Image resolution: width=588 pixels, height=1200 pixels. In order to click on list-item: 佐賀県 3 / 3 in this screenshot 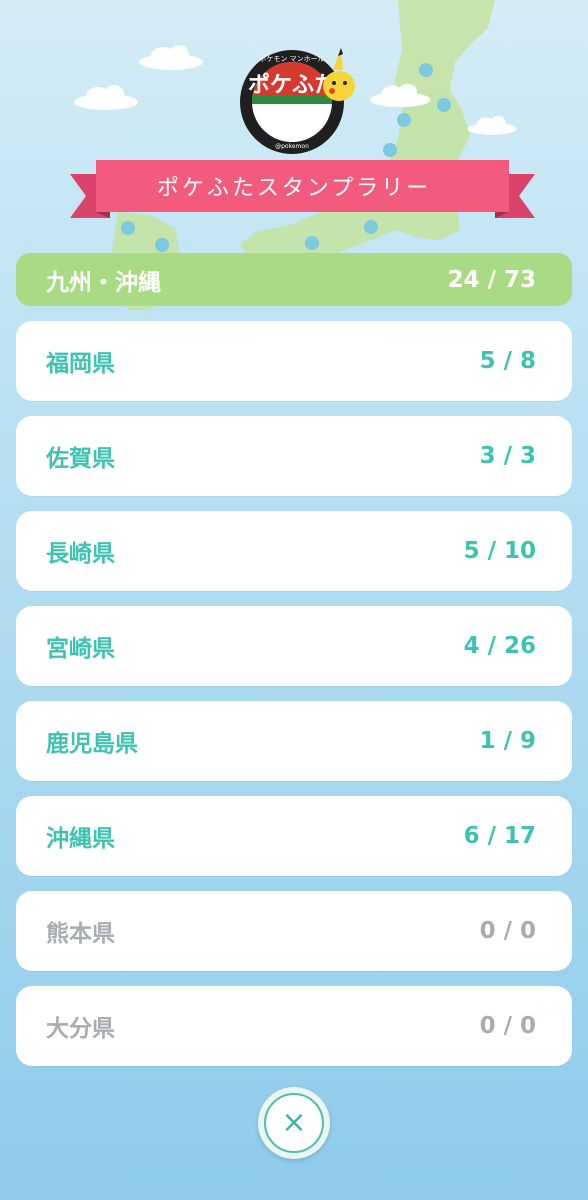, I will do `click(294, 456)`.